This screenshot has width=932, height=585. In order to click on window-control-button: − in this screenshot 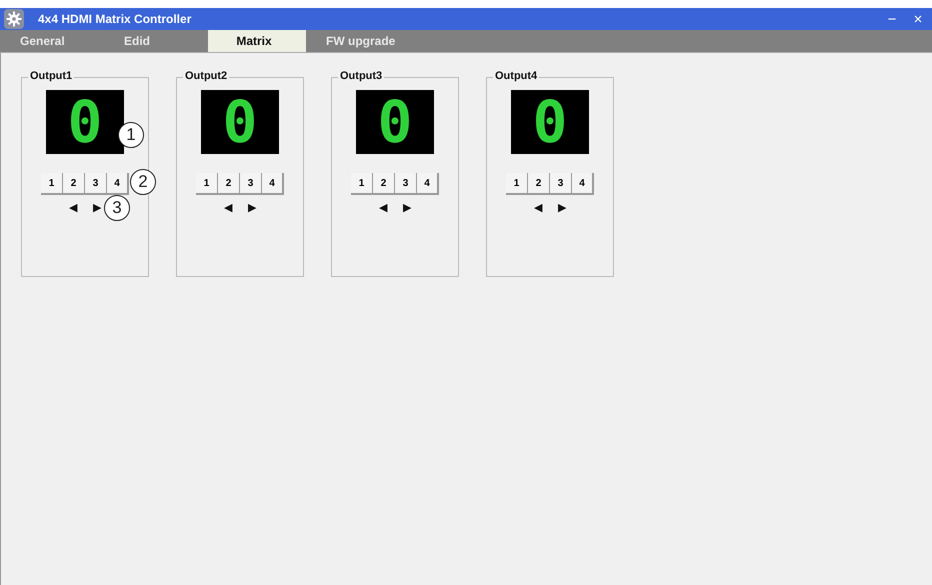, I will do `click(892, 19)`.